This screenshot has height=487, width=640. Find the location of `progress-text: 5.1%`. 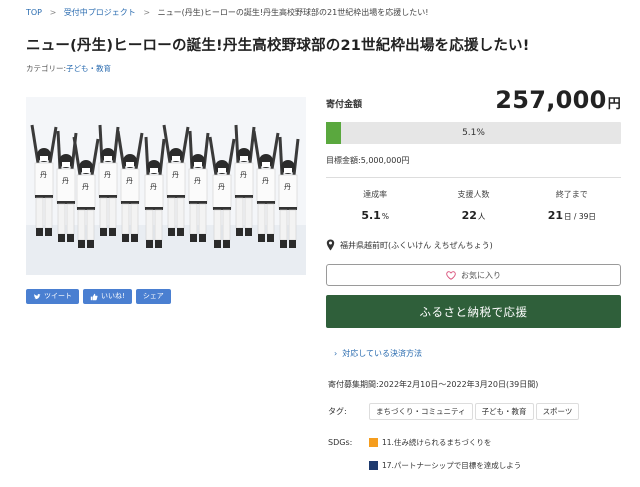

progress-text: 5.1% is located at coordinates (473, 133).